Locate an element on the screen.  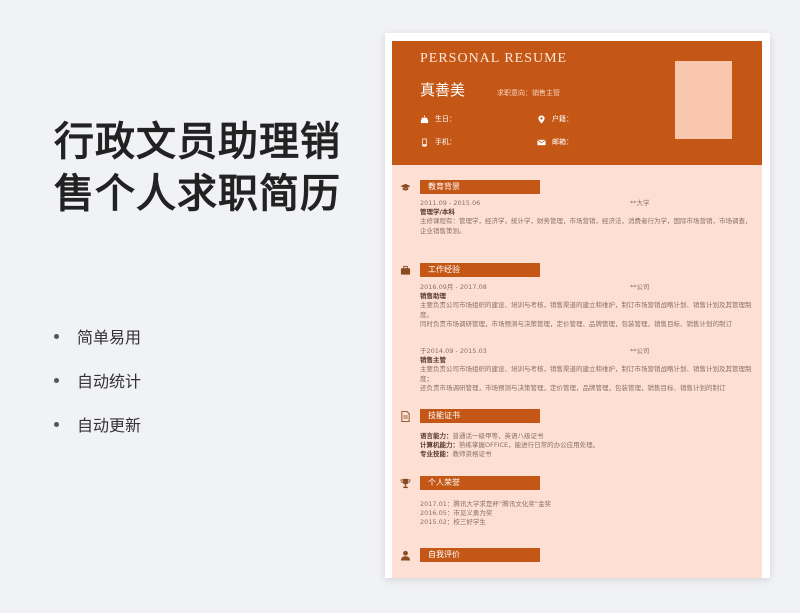
job-role: 销售助理 is located at coordinates (433, 296).